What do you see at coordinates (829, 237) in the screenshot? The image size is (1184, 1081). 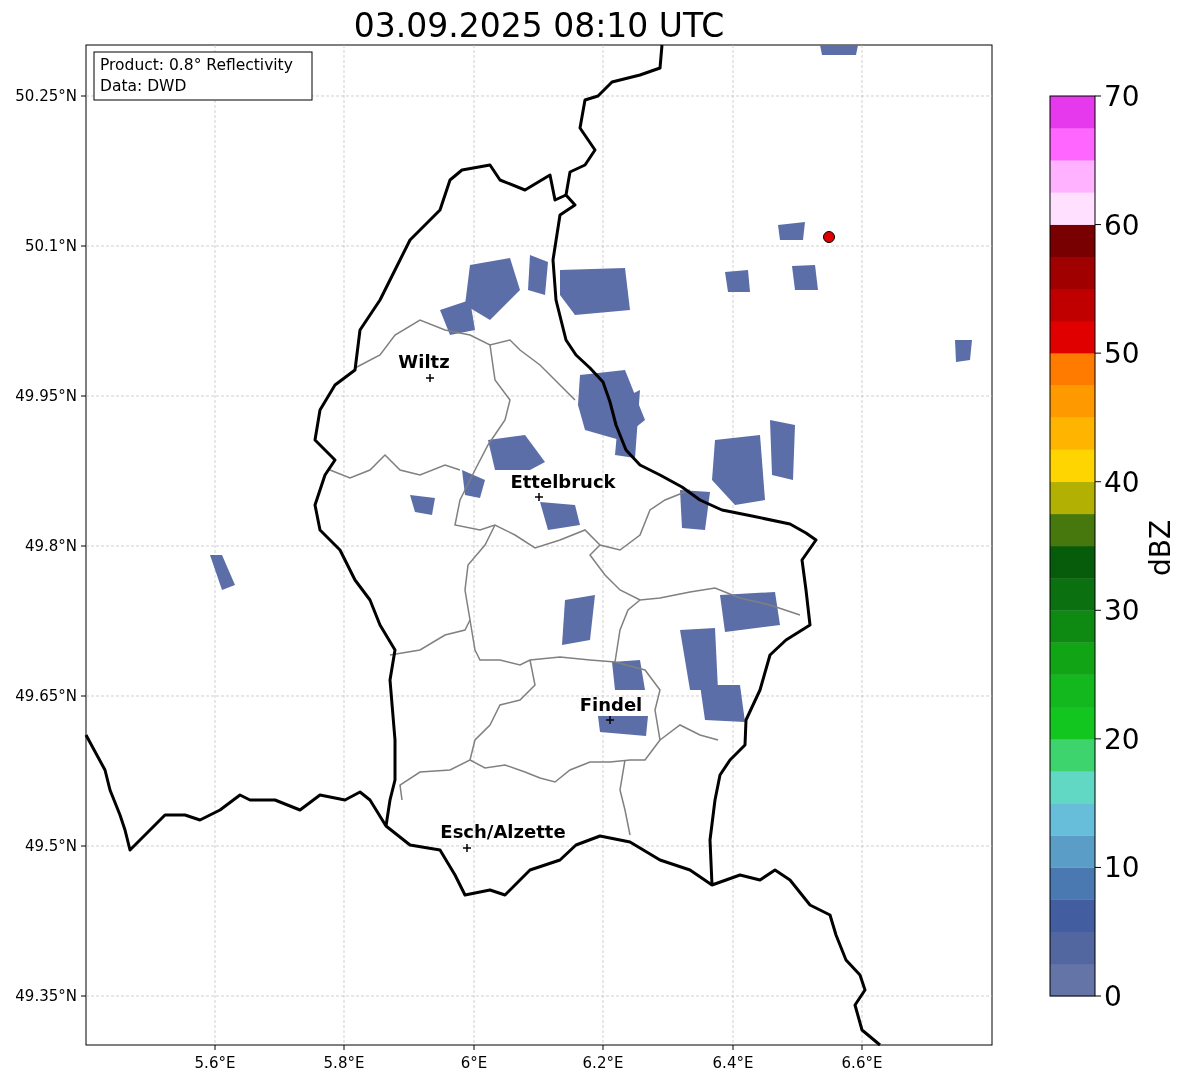 I see `location-dot-icon` at bounding box center [829, 237].